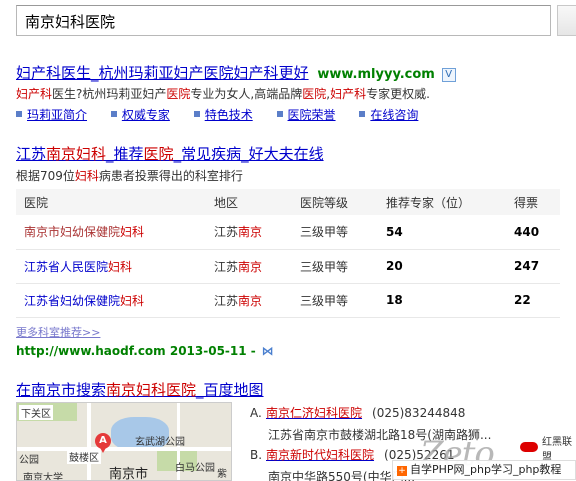 This screenshot has width=576, height=481. I want to click on sitelink: 权威专家, so click(140, 115).